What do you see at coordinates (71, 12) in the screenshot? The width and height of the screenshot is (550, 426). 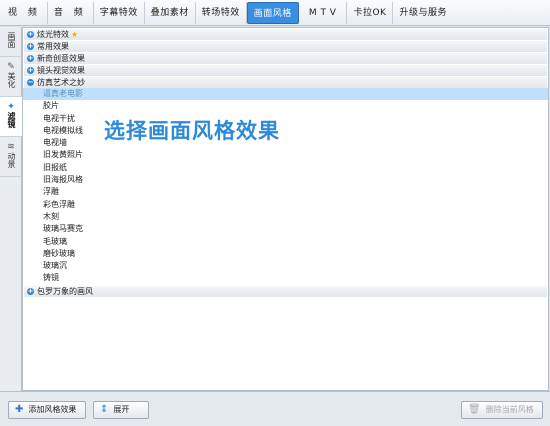 I see `tab-audio: 音 频` at bounding box center [71, 12].